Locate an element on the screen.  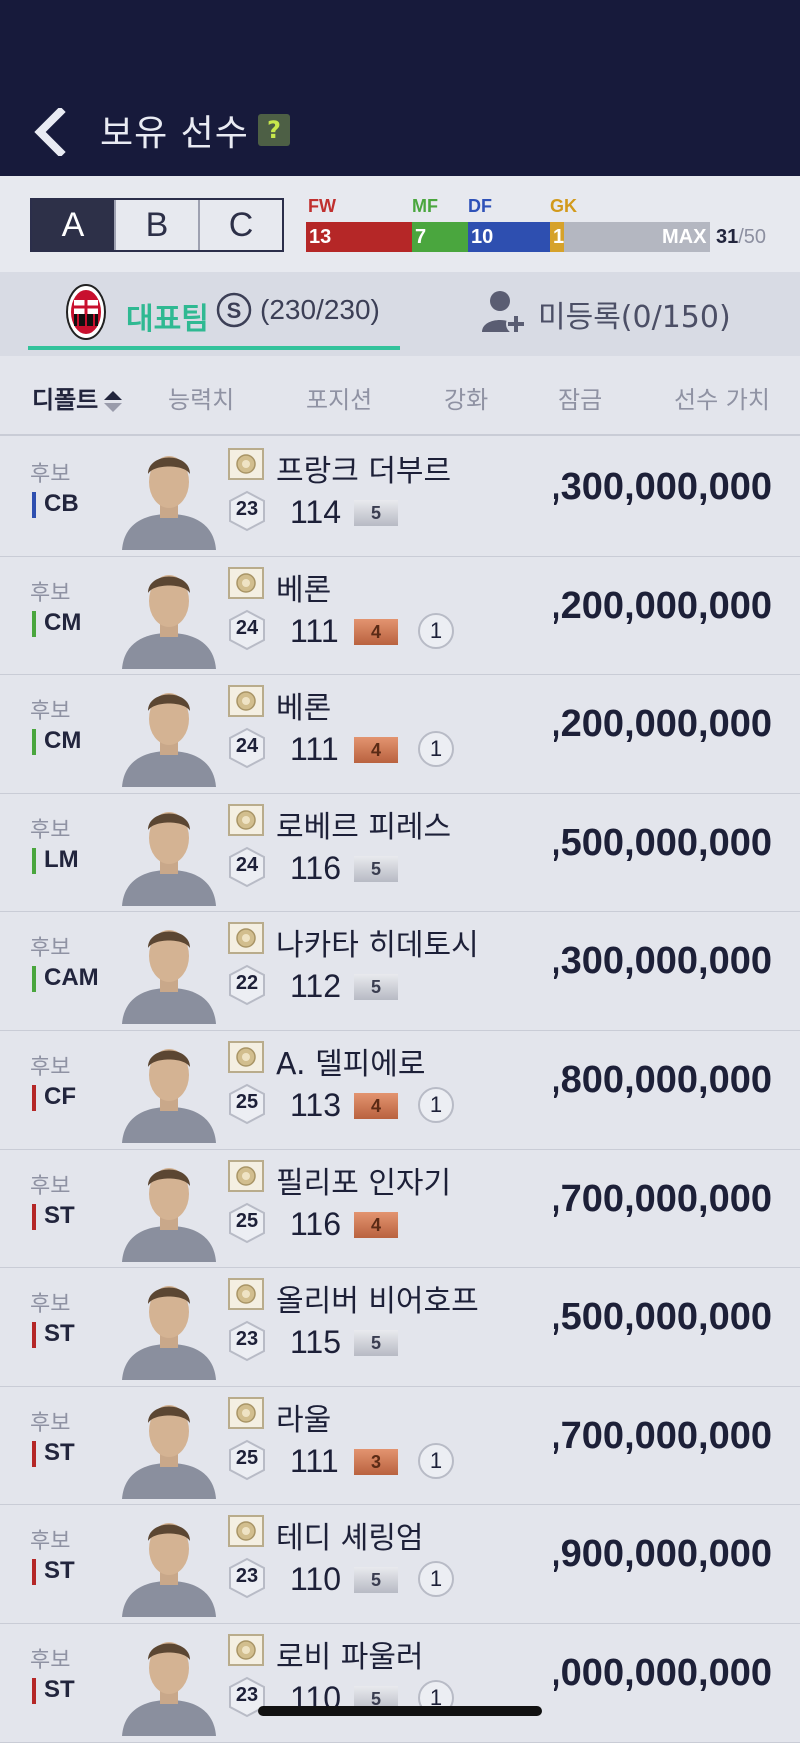
player-ovr: 114 is located at coordinates (316, 512).